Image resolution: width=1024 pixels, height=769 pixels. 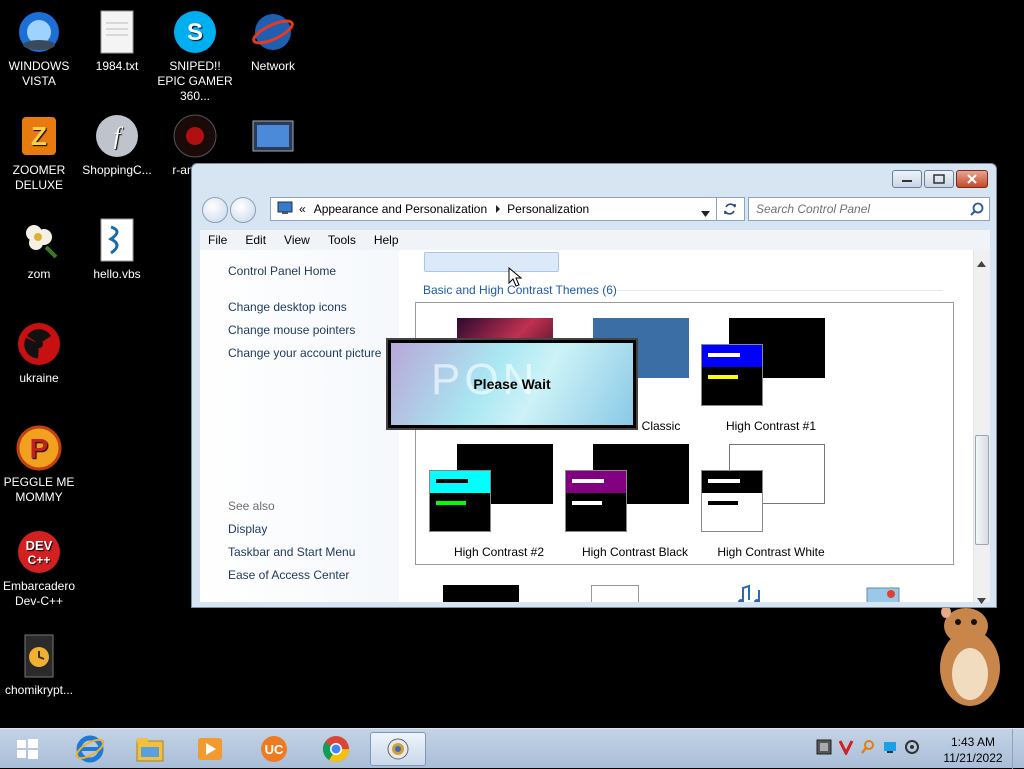 I want to click on tv-icon, so click(x=273, y=136).